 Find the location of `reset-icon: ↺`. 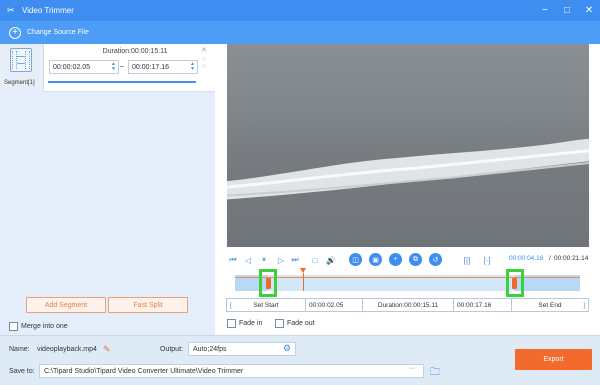

reset-icon: ↺ is located at coordinates (435, 259).